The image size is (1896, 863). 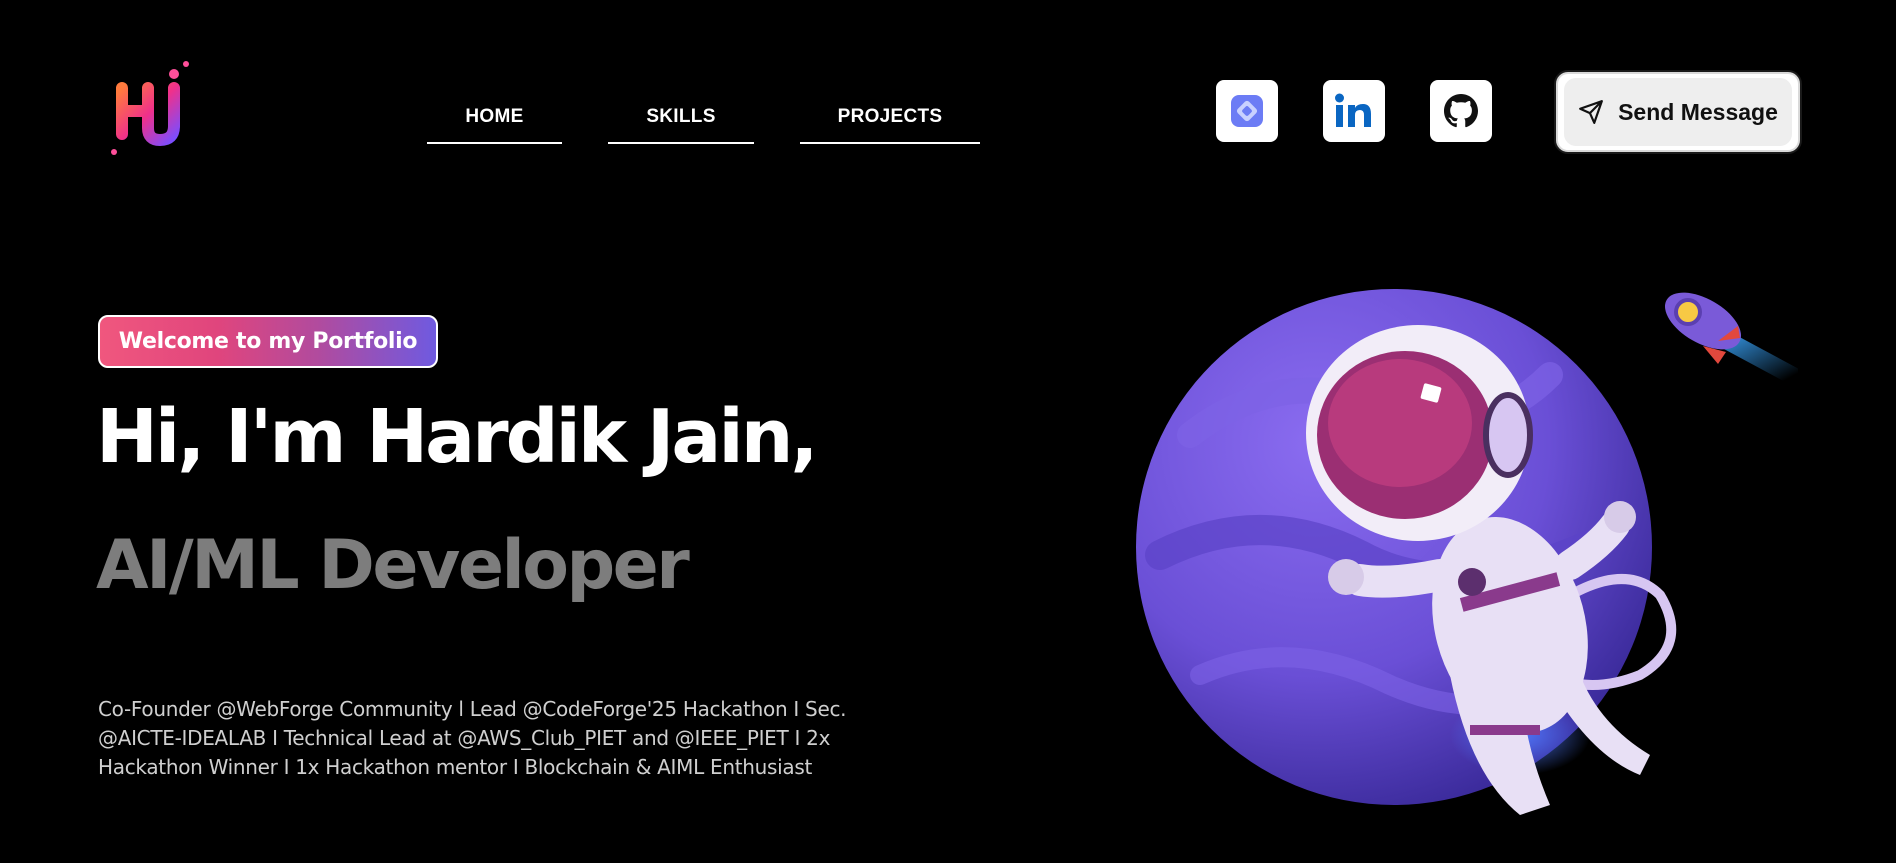 What do you see at coordinates (1731, 338) in the screenshot?
I see `rocket-illustration` at bounding box center [1731, 338].